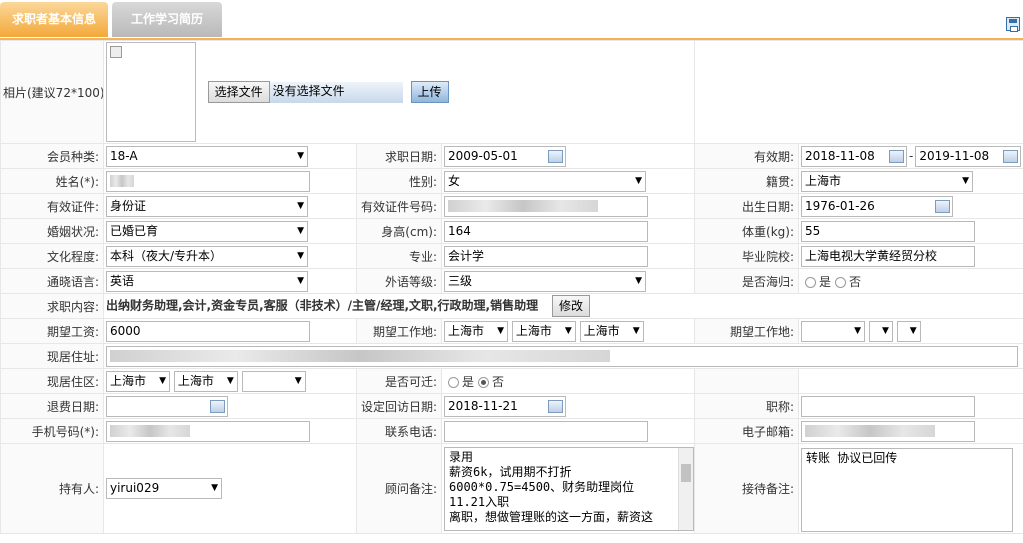  Describe the element at coordinates (52, 206) in the screenshot. I see `id-type-label: 有效证件:` at that location.